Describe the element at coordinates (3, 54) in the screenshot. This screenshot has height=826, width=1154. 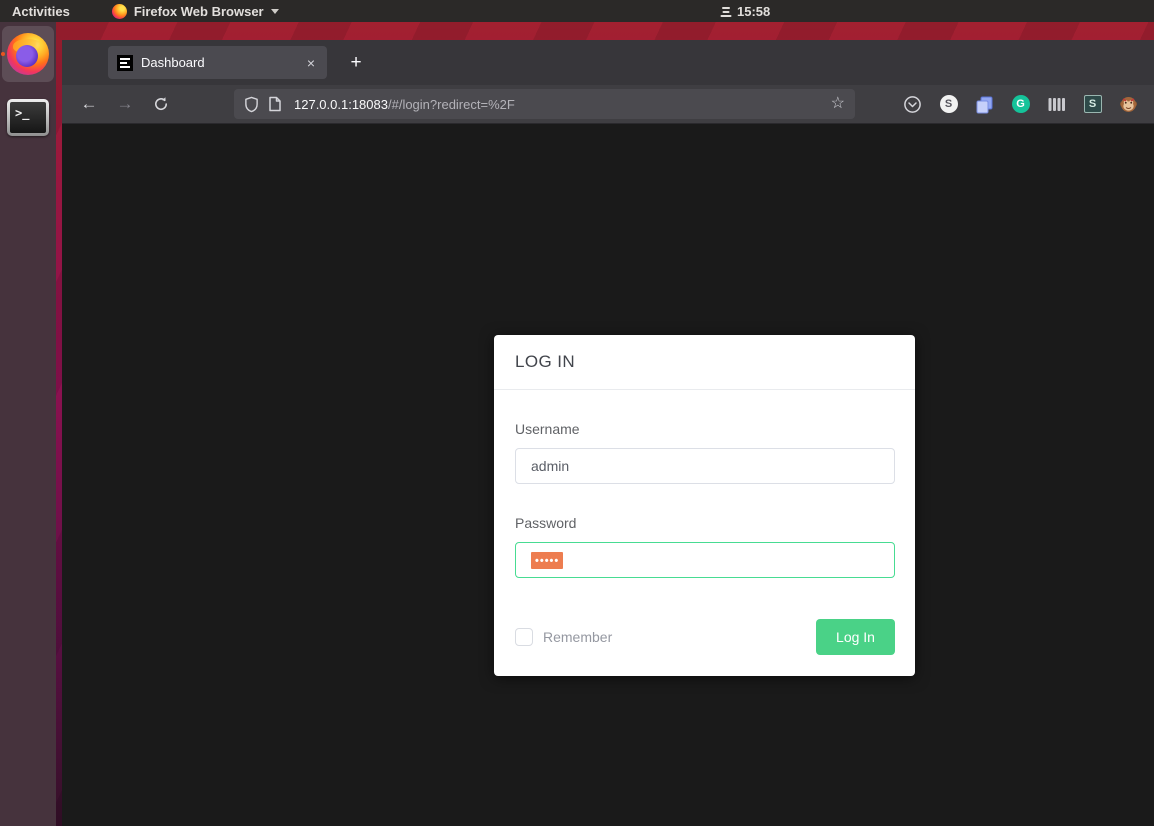
I see `running-indicator-dot` at that location.